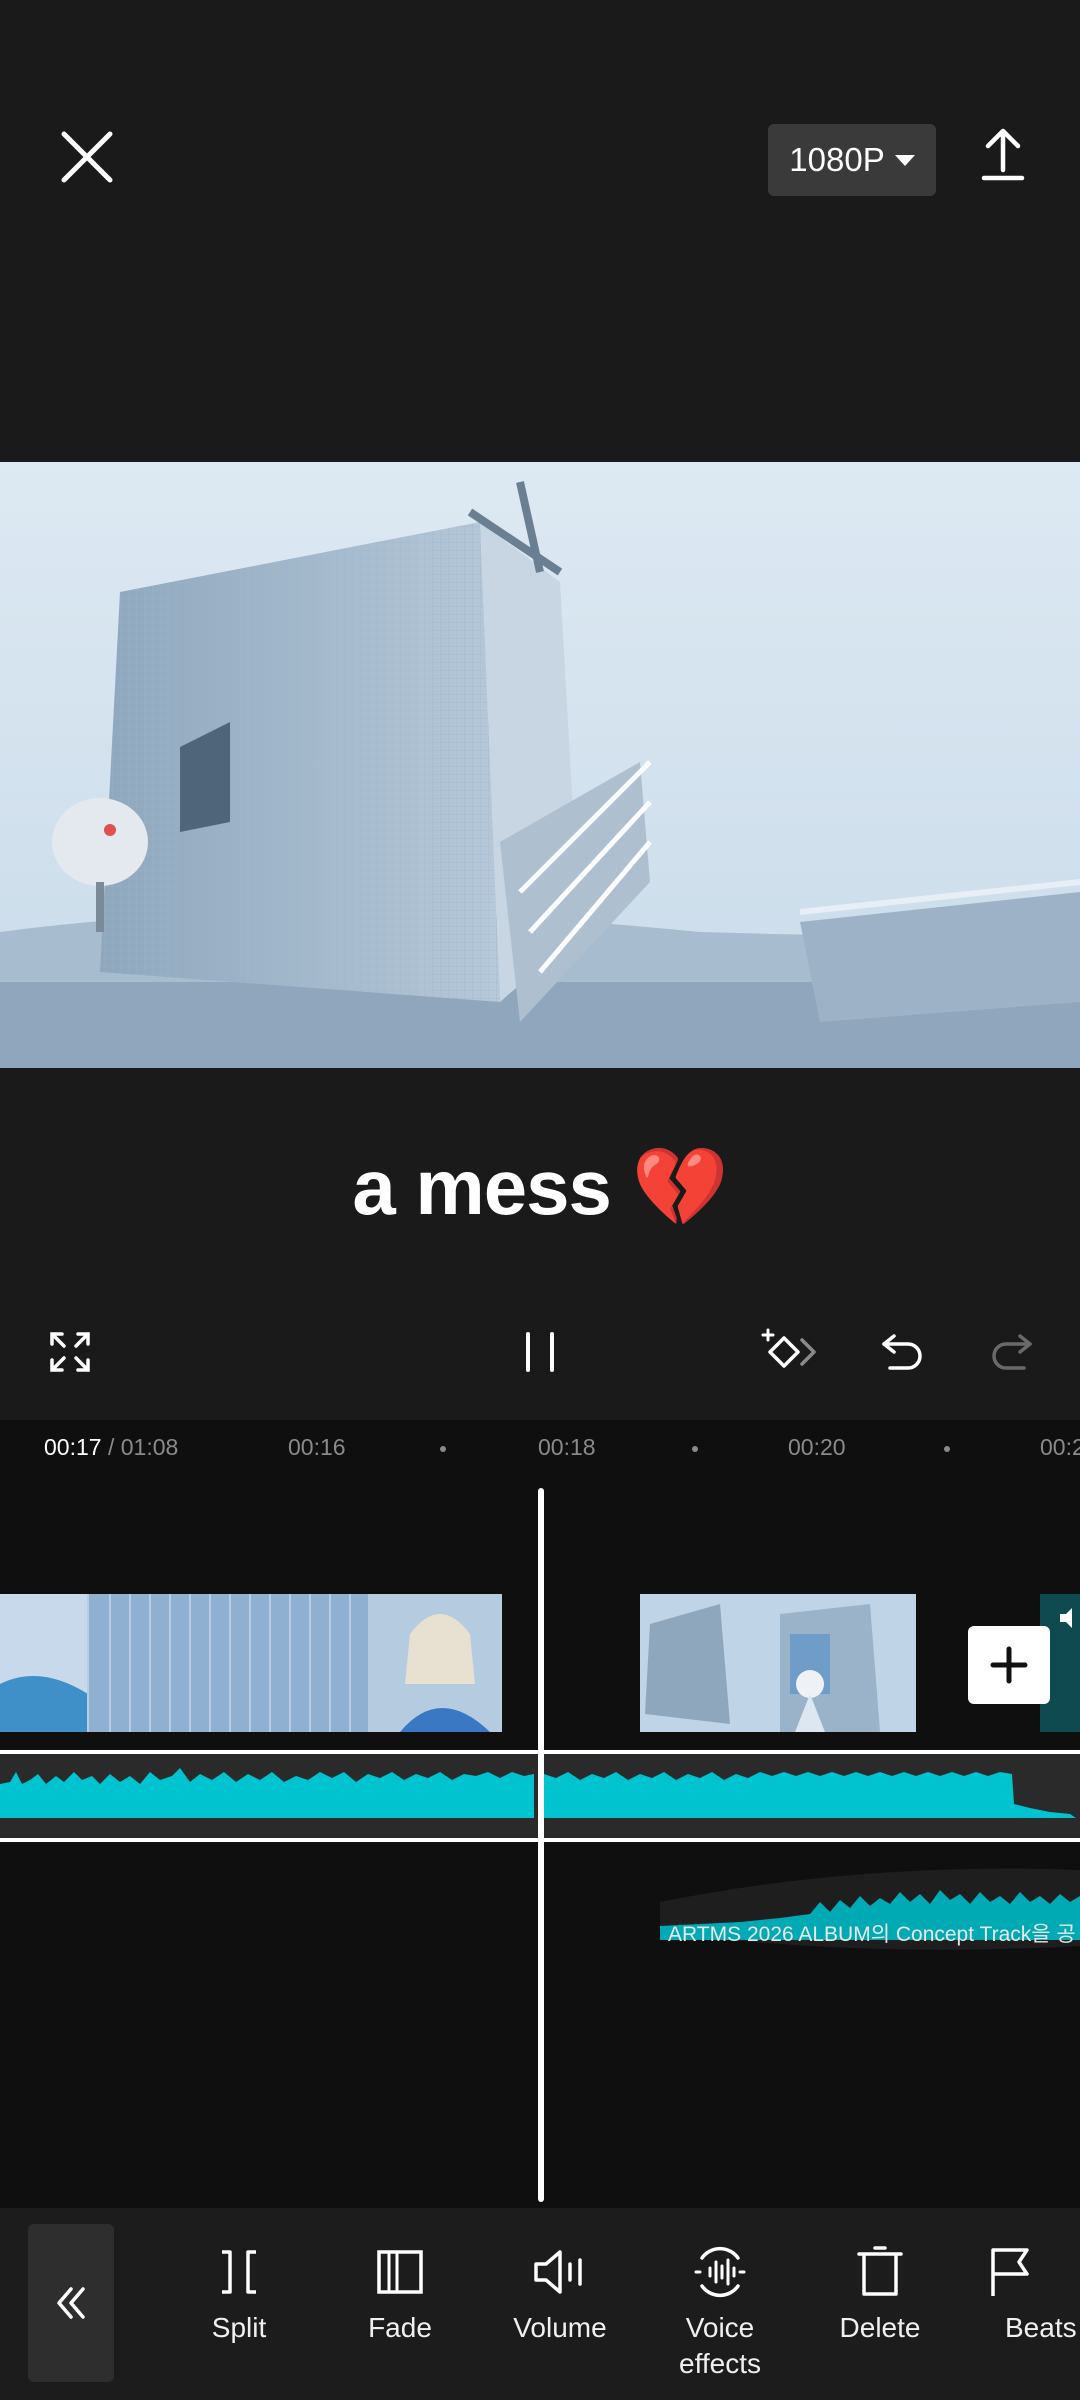 Image resolution: width=1080 pixels, height=2400 pixels. I want to click on beats-label: Beats, so click(1041, 2327).